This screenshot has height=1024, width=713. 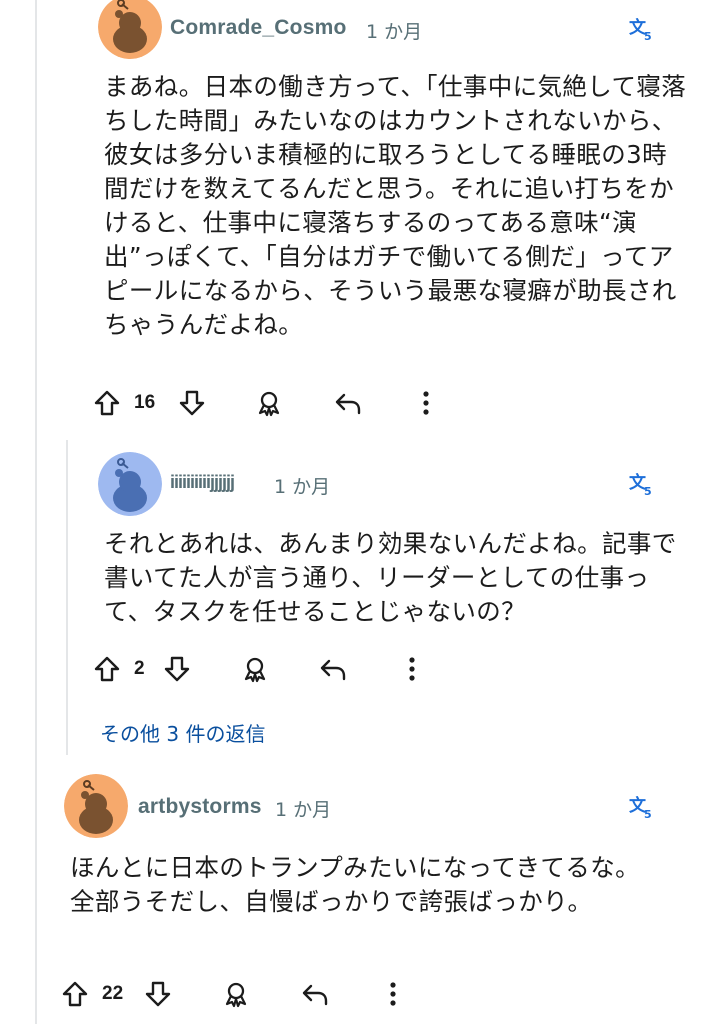 What do you see at coordinates (36, 512) in the screenshot?
I see `thread-line` at bounding box center [36, 512].